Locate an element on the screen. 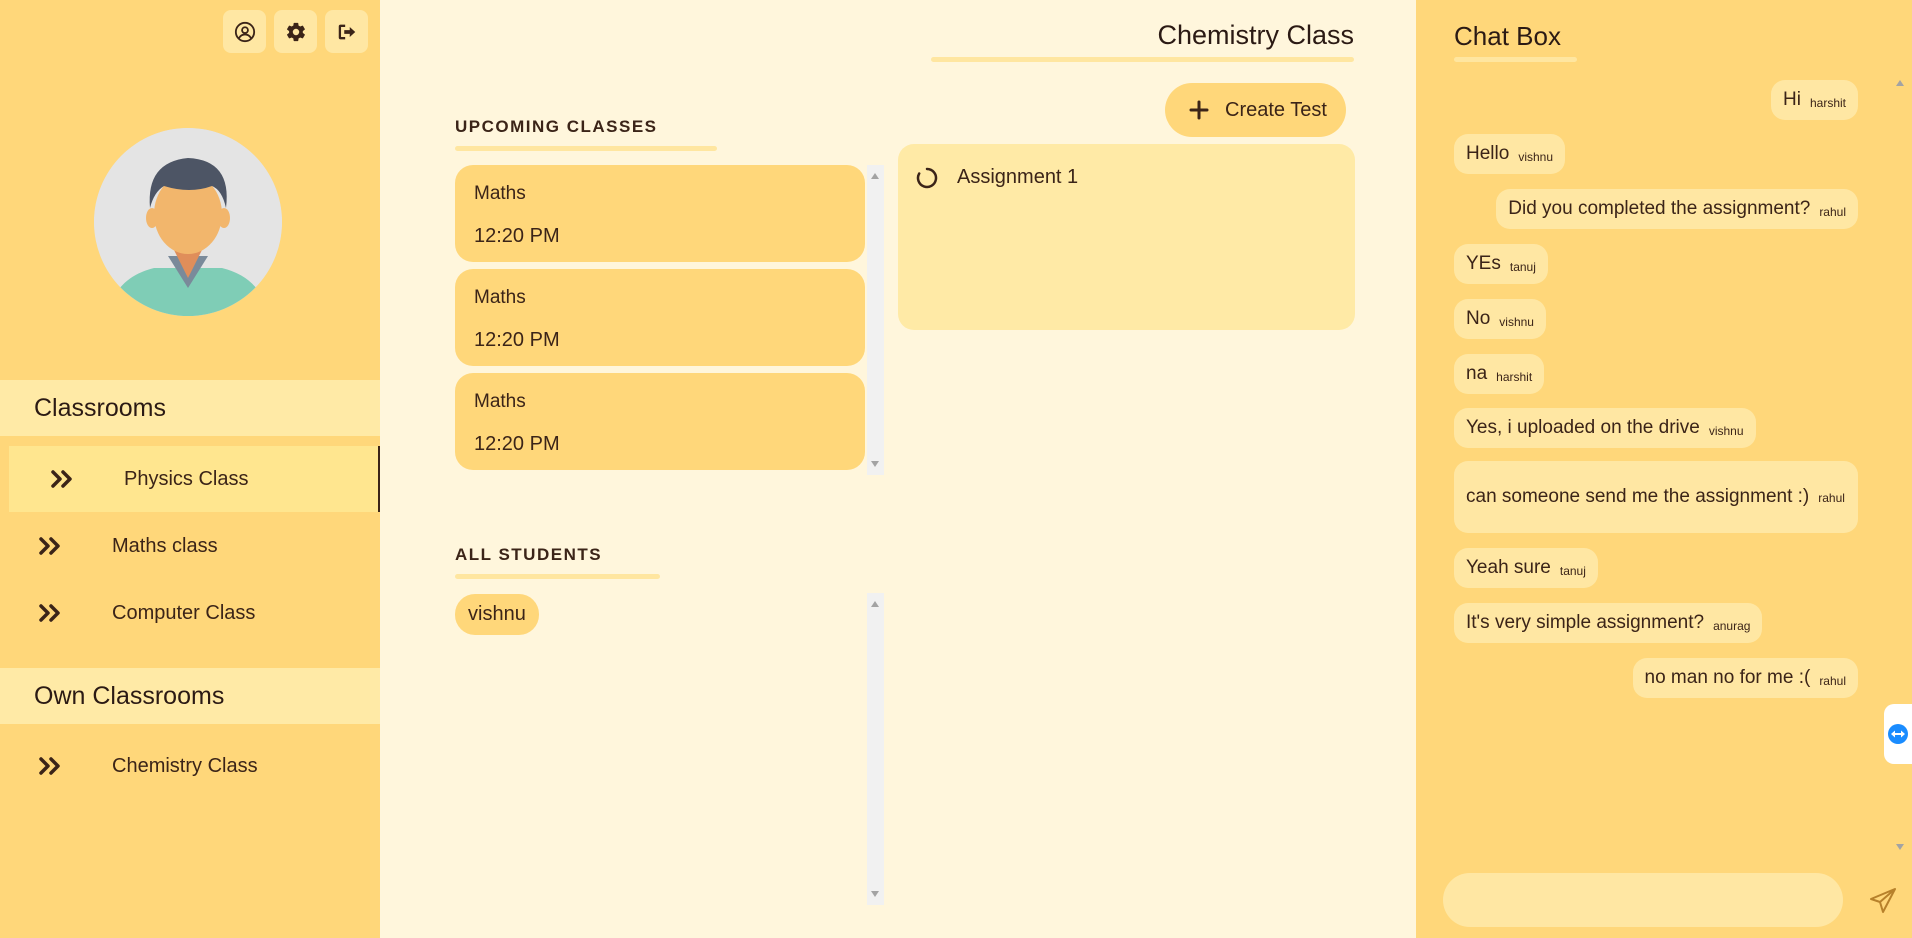 This screenshot has width=1912, height=938. chat-message: YEs tanuj is located at coordinates (1501, 264).